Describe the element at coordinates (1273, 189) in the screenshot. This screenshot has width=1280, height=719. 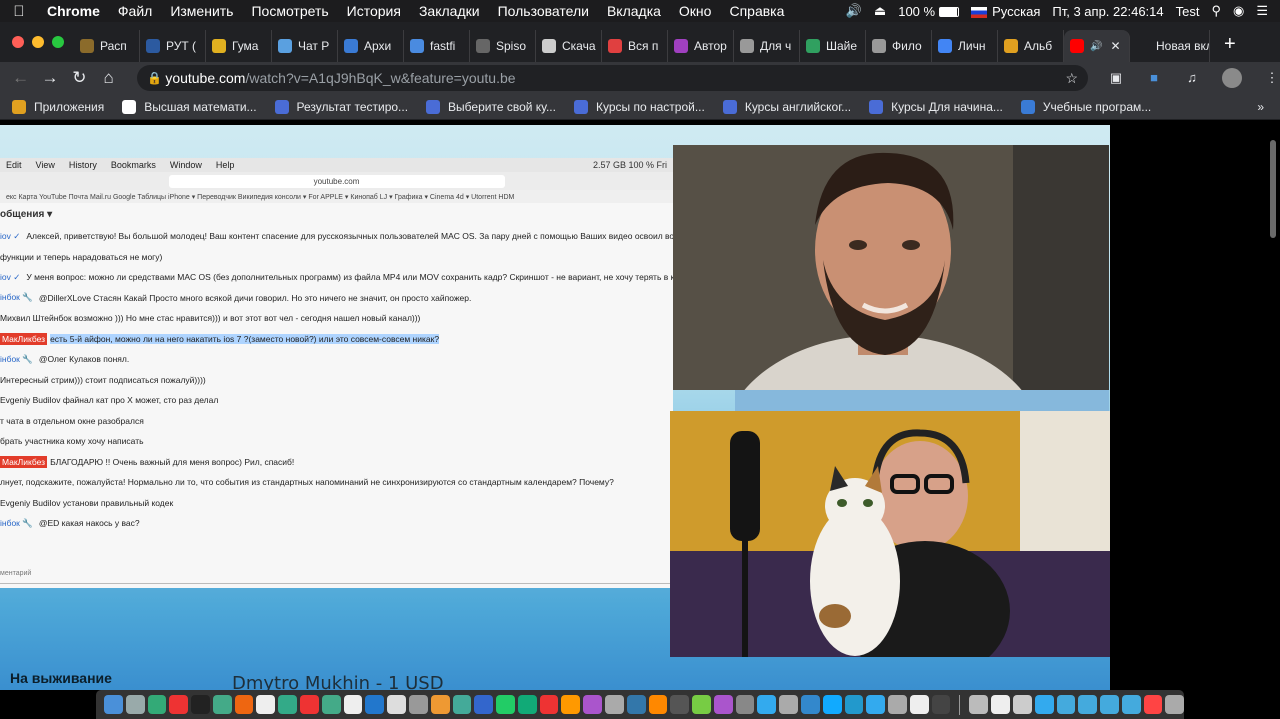
I see `page-scrollbar` at that location.